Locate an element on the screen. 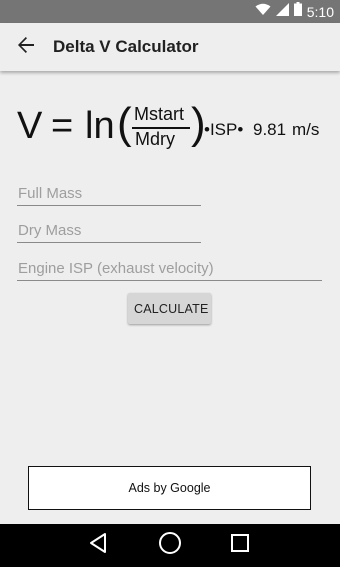 Image resolution: width=340 pixels, height=567 pixels. status-bar: 5:10 is located at coordinates (170, 11).